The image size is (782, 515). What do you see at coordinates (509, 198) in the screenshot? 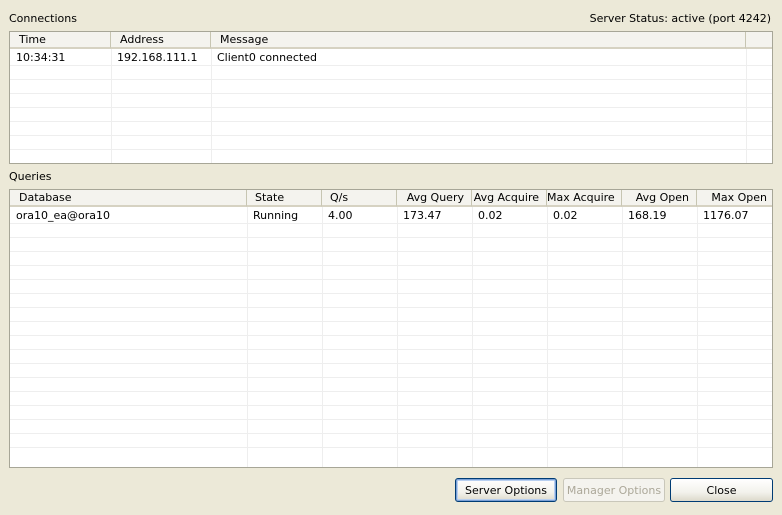
I see `column-header-avg-acquire: Avg Acquire` at bounding box center [509, 198].